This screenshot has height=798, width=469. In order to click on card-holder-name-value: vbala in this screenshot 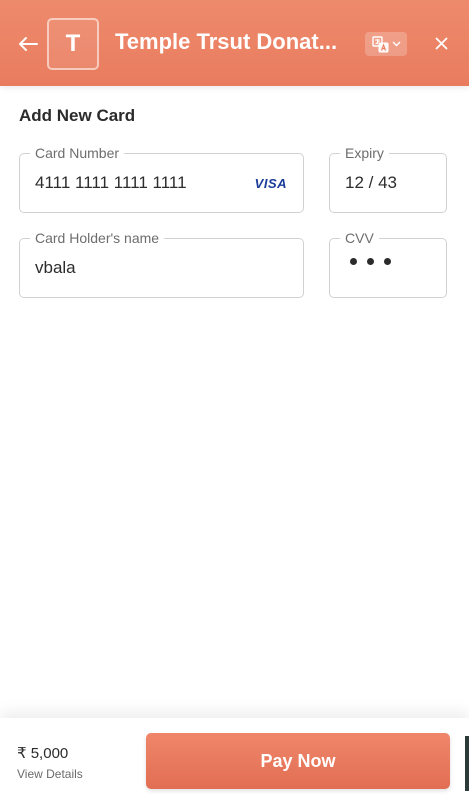, I will do `click(55, 267)`.